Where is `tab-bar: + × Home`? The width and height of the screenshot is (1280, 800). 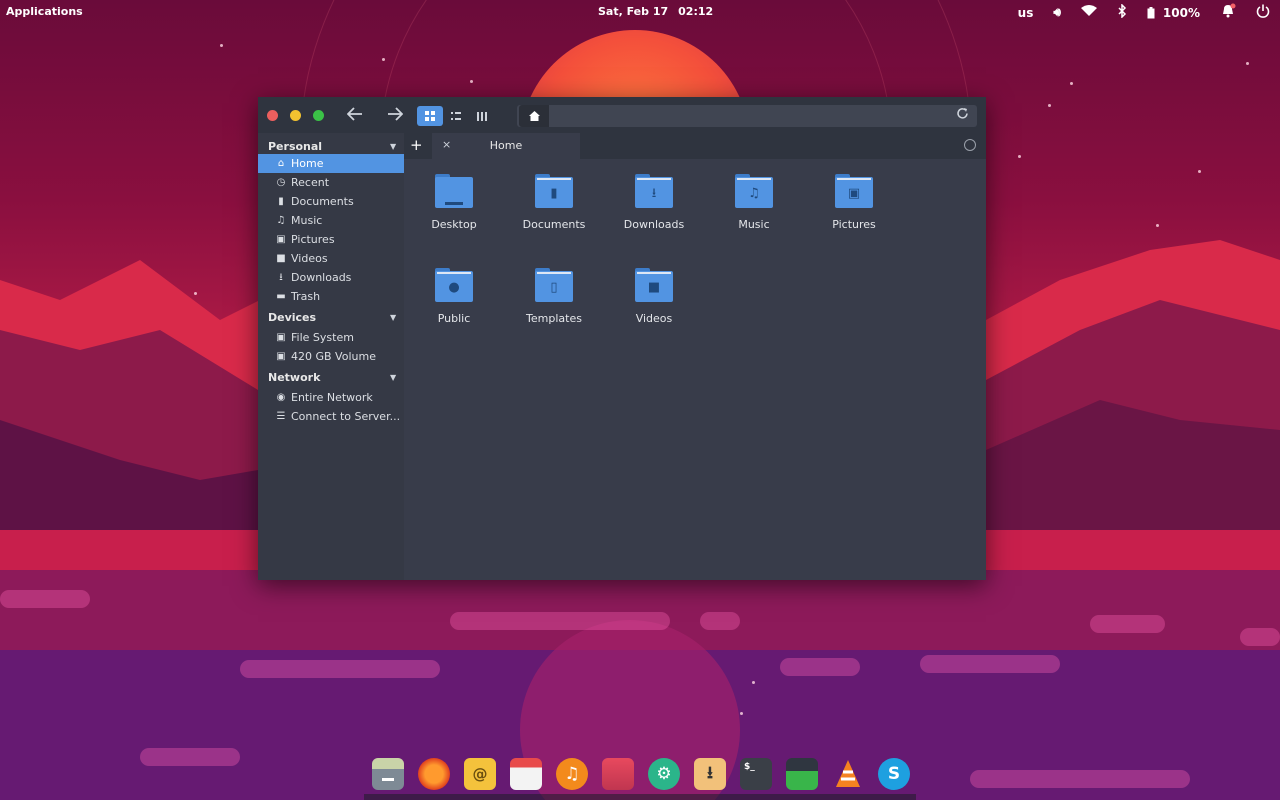 tab-bar: + × Home is located at coordinates (695, 146).